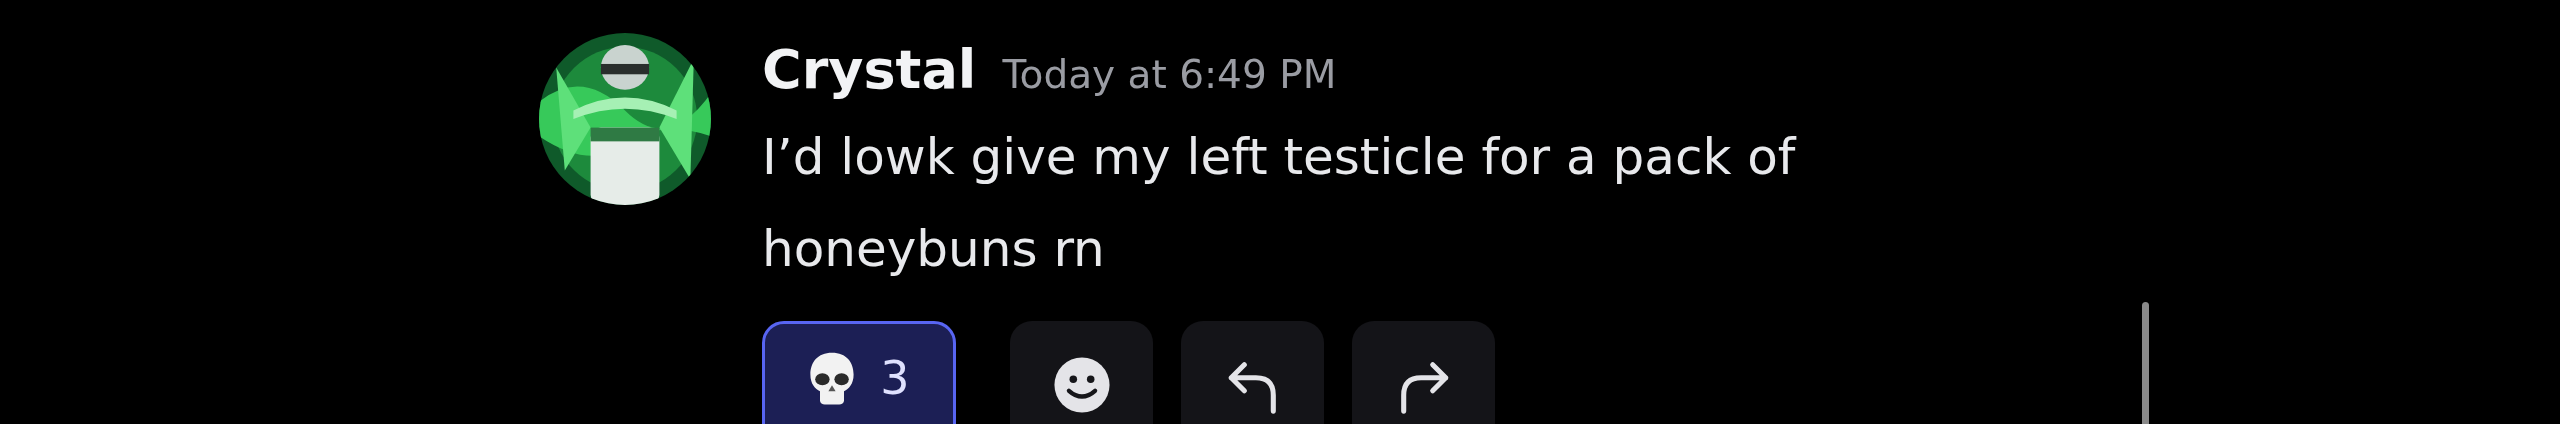  Describe the element at coordinates (1252, 372) in the screenshot. I see `reply-button` at that location.